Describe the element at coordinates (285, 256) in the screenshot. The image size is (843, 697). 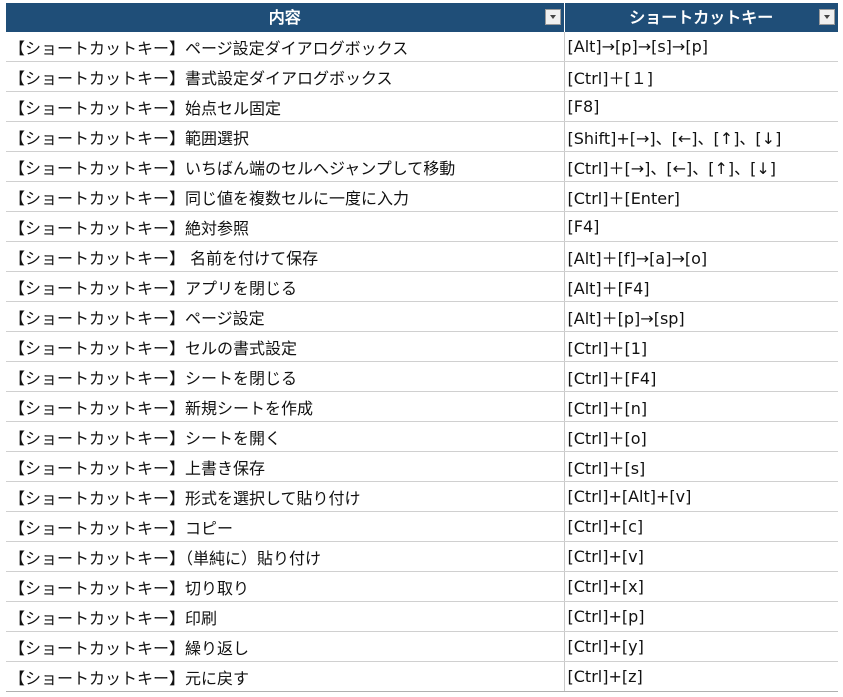
I see `content-cell: 【ショートカットキー】 名前を付けて保存` at that location.